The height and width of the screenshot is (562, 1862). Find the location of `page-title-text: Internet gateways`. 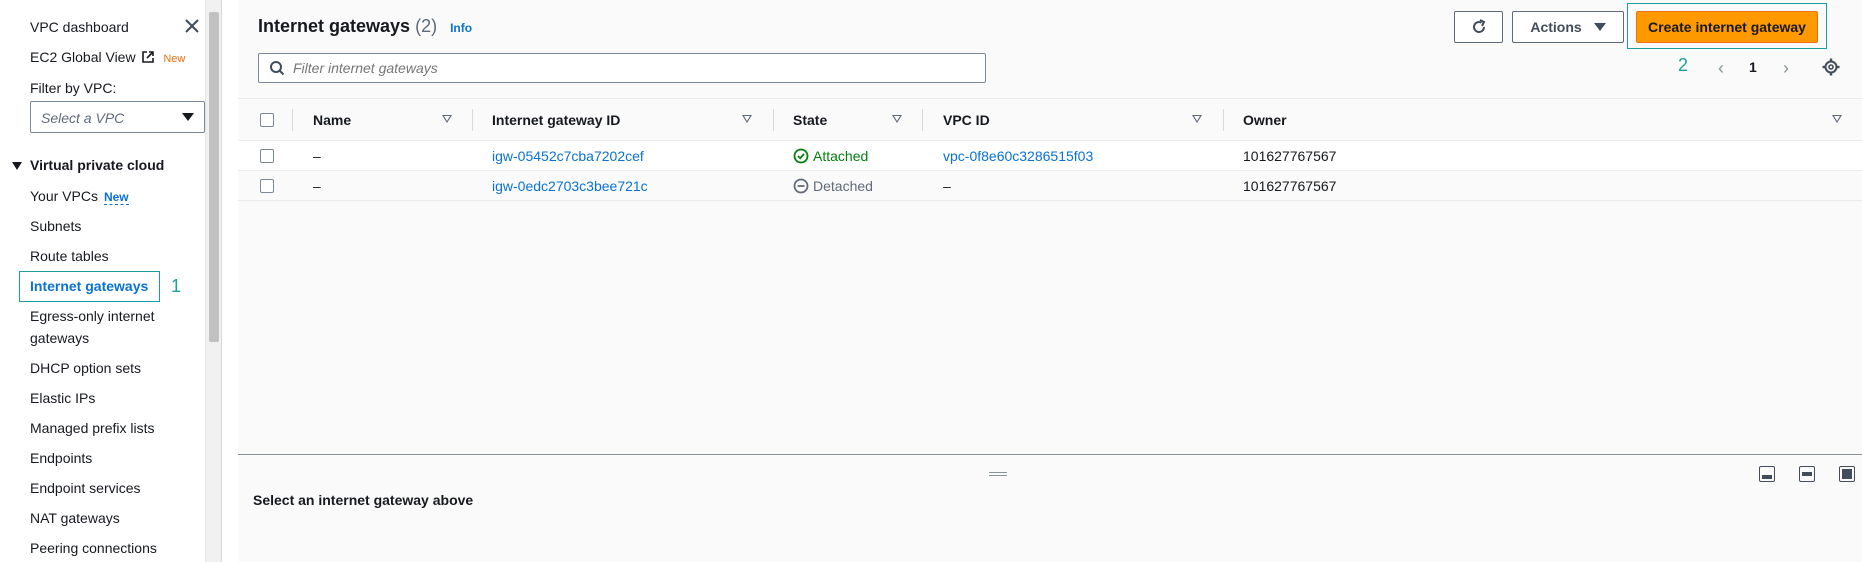

page-title-text: Internet gateways is located at coordinates (334, 26).